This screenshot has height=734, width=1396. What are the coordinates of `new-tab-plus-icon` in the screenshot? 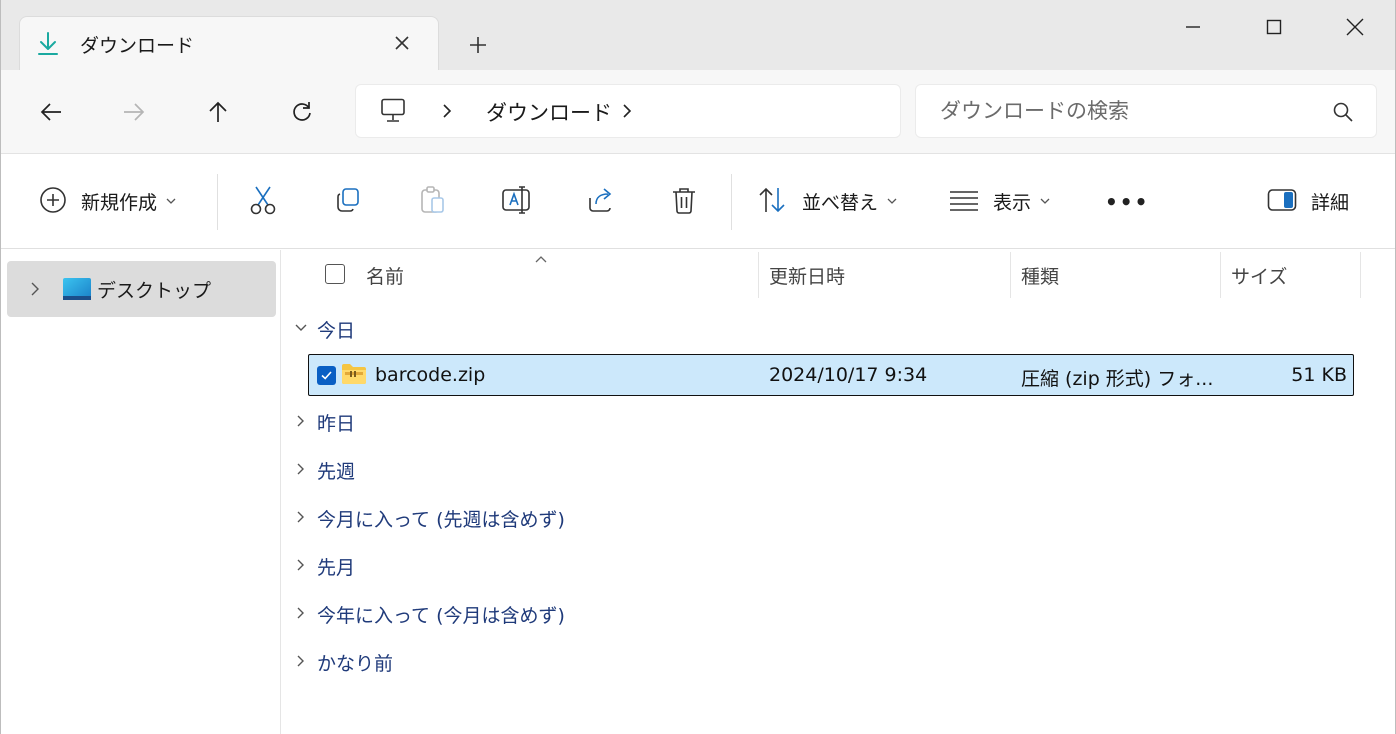 It's located at (478, 45).